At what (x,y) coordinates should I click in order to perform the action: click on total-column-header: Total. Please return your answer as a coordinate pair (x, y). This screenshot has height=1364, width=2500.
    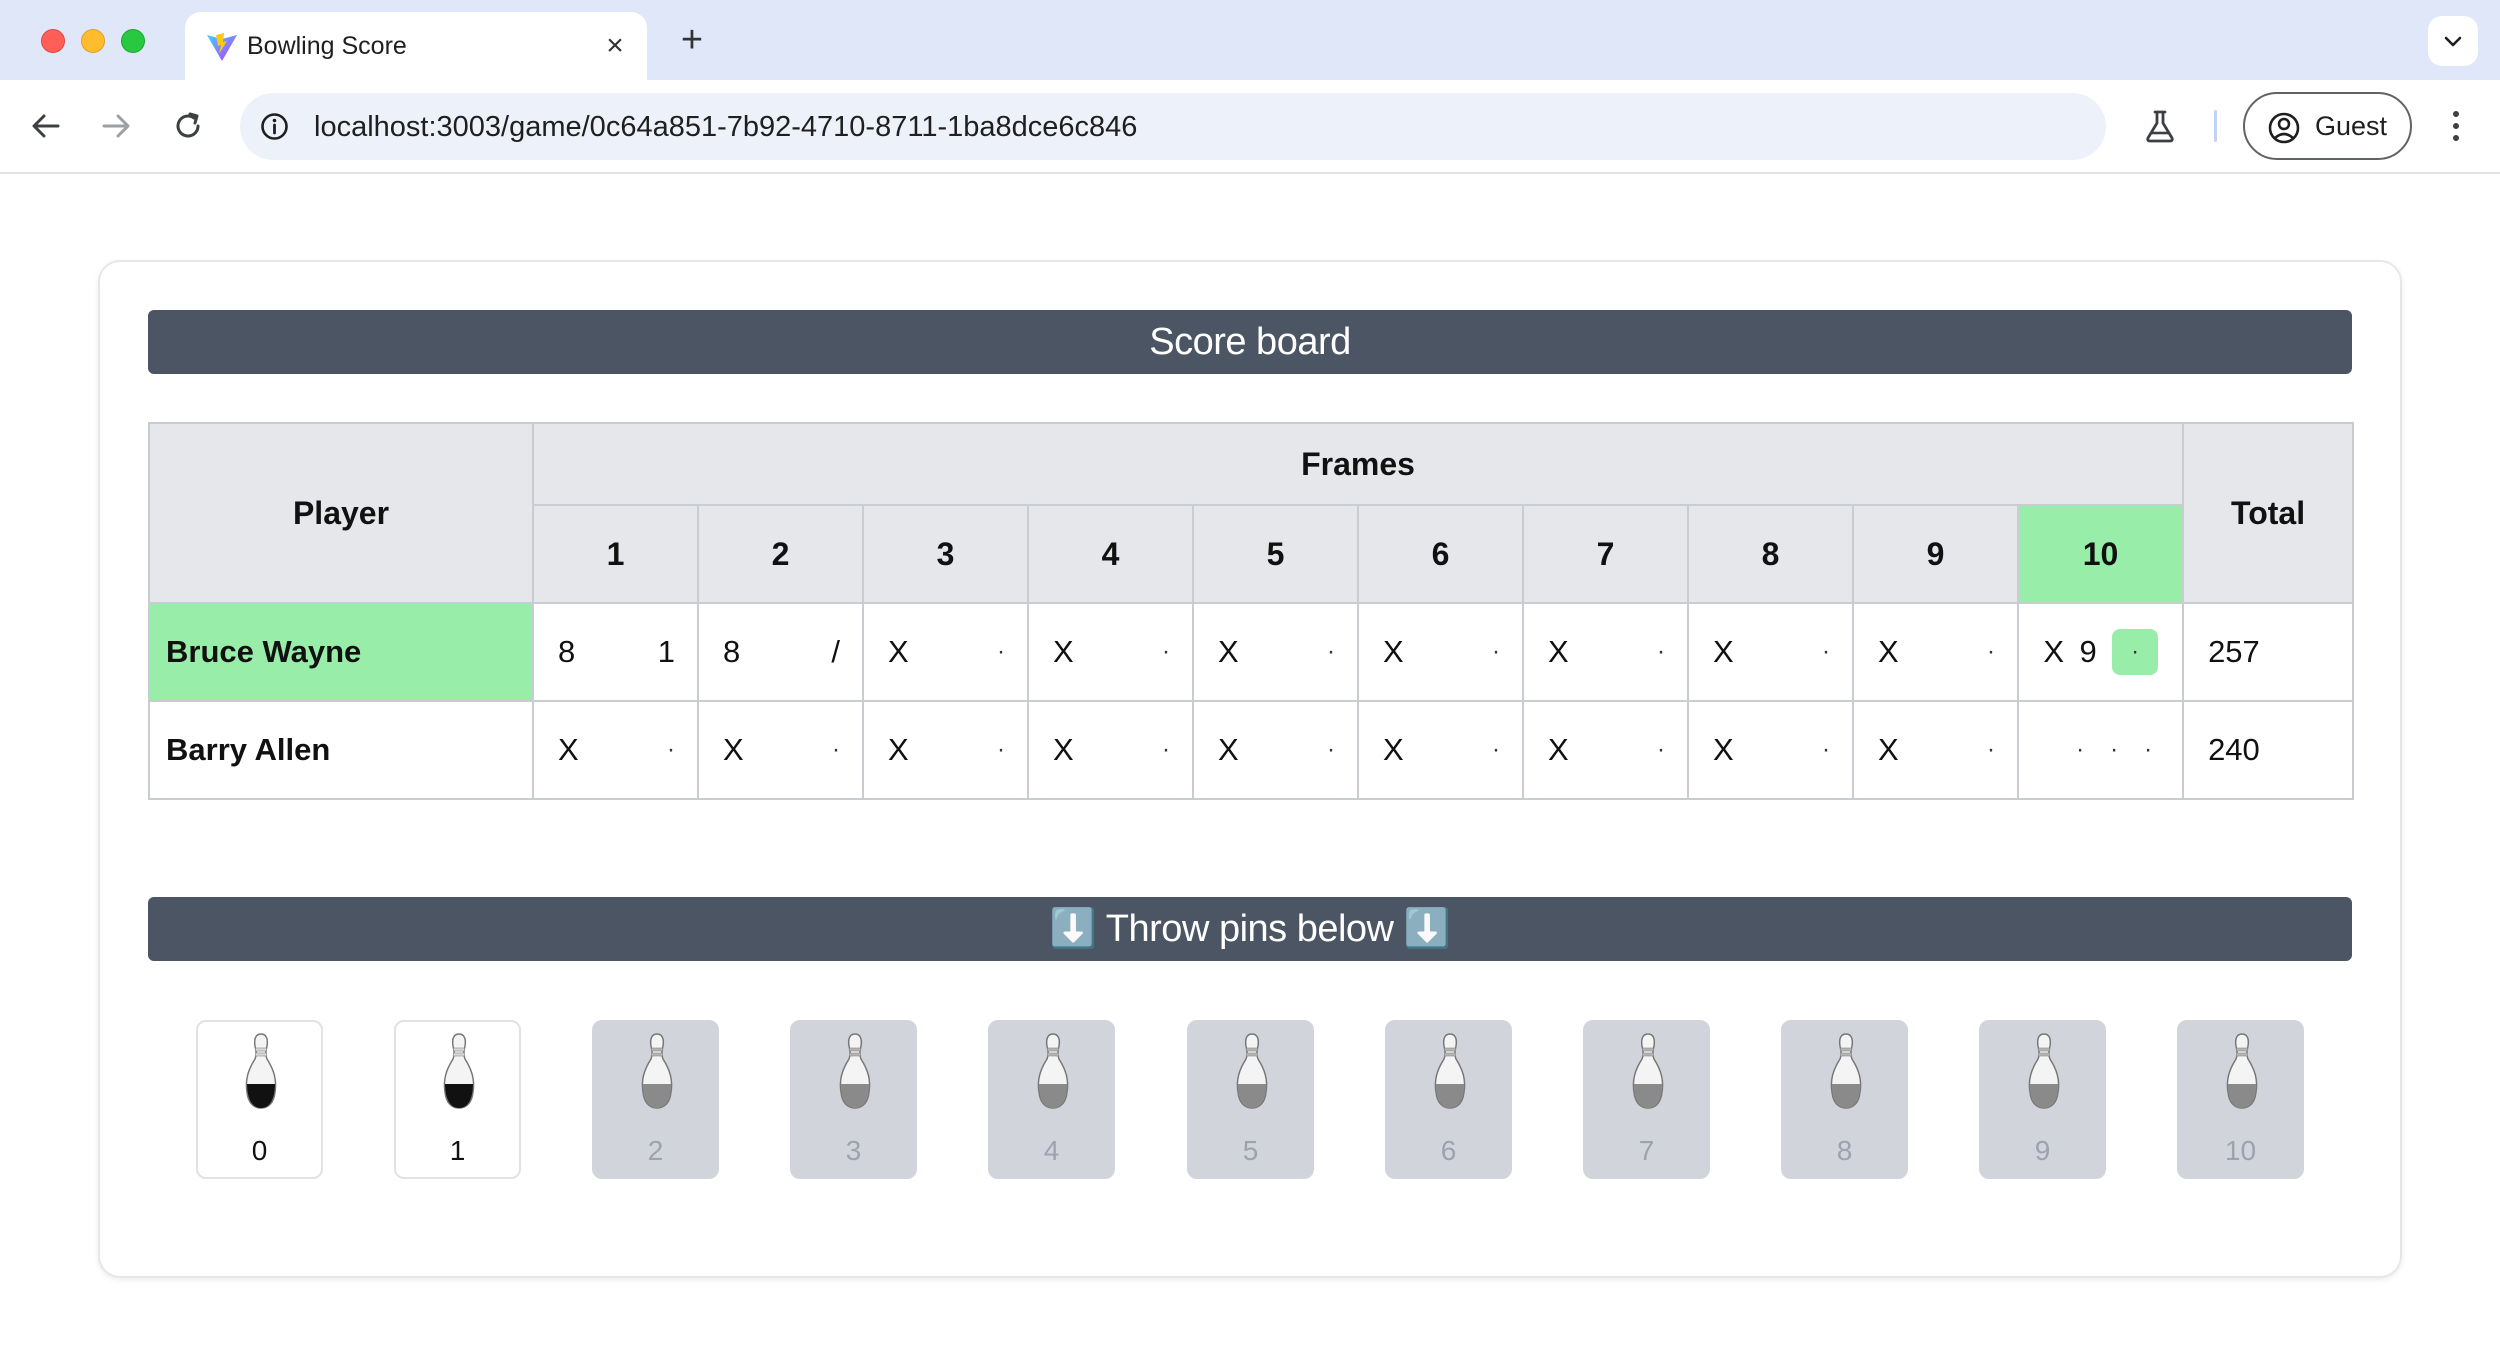
    Looking at the image, I should click on (2268, 513).